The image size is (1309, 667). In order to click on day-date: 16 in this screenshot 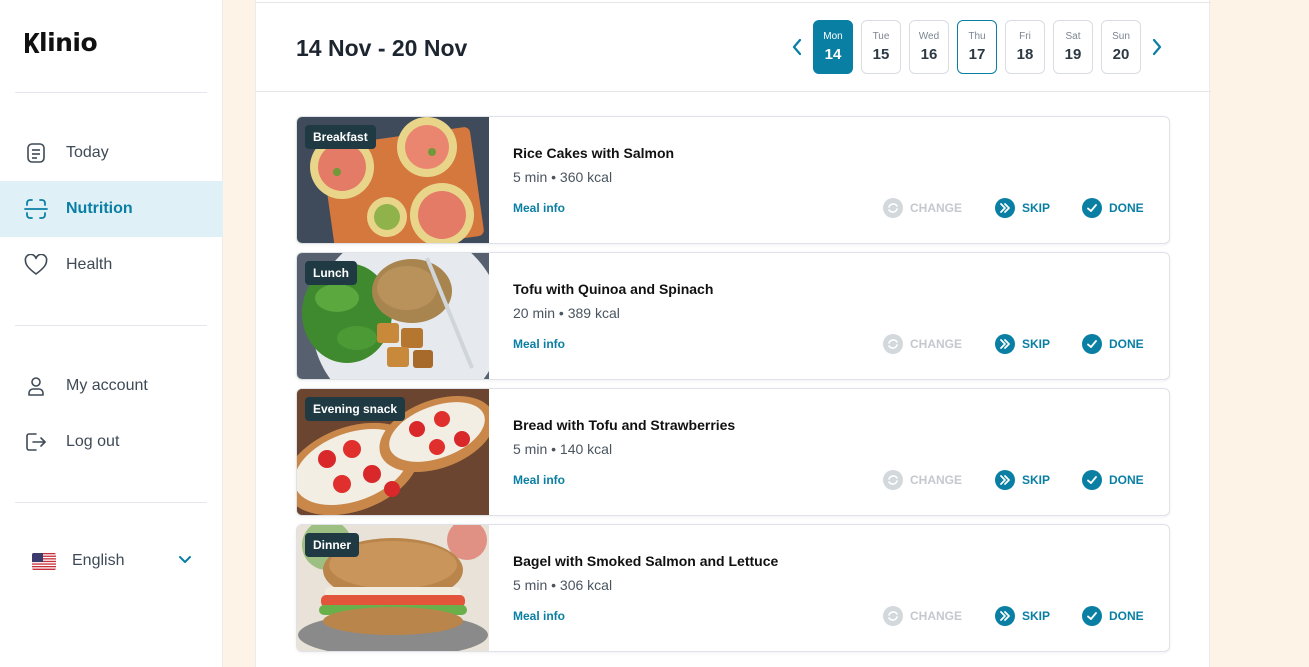, I will do `click(929, 54)`.